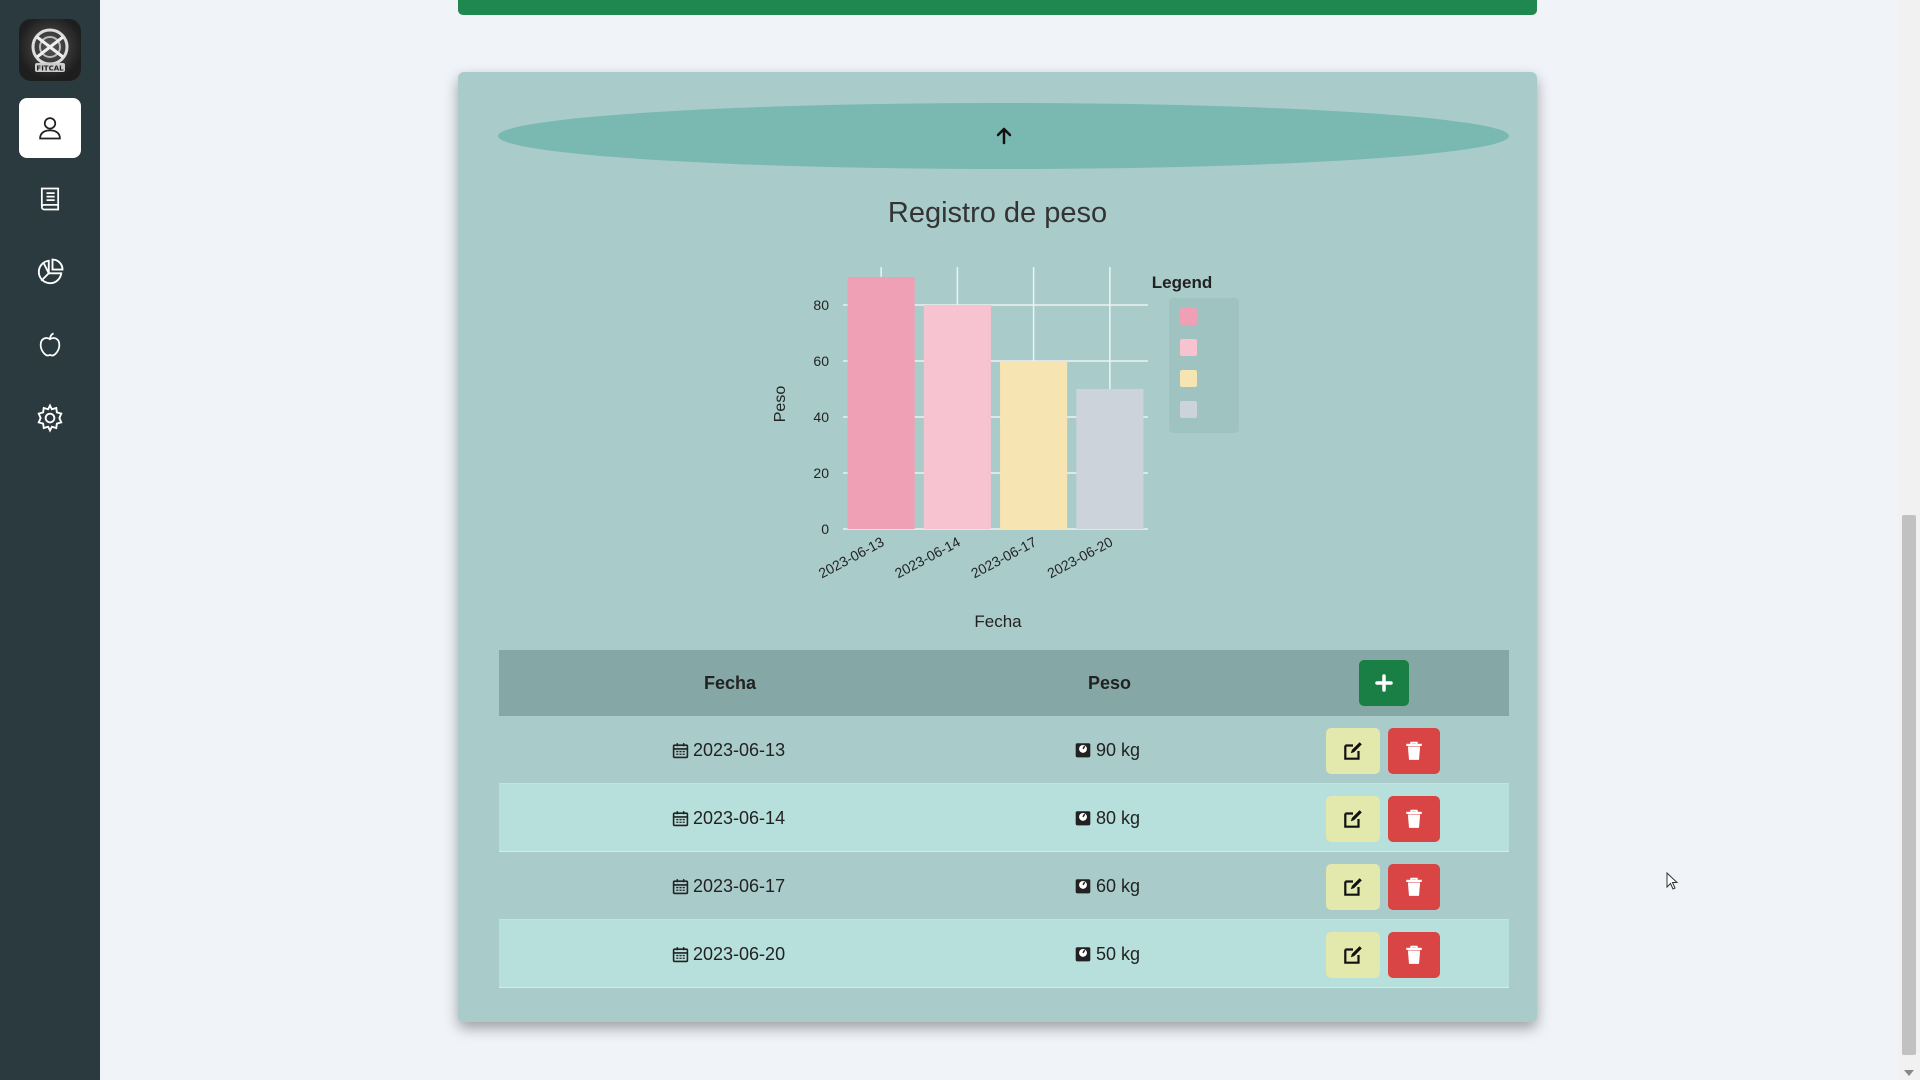 The width and height of the screenshot is (1920, 1080). Describe the element at coordinates (730, 682) in the screenshot. I see `header-fecha: Fecha` at that location.